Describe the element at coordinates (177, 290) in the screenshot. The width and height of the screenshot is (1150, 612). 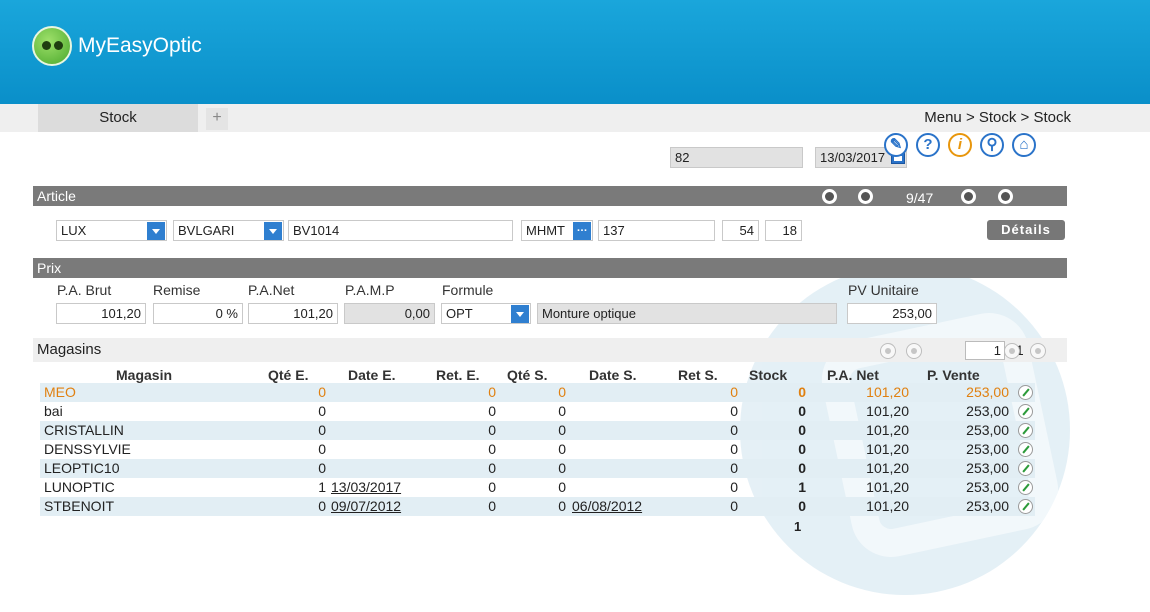
I see `remise-label: Remise` at that location.